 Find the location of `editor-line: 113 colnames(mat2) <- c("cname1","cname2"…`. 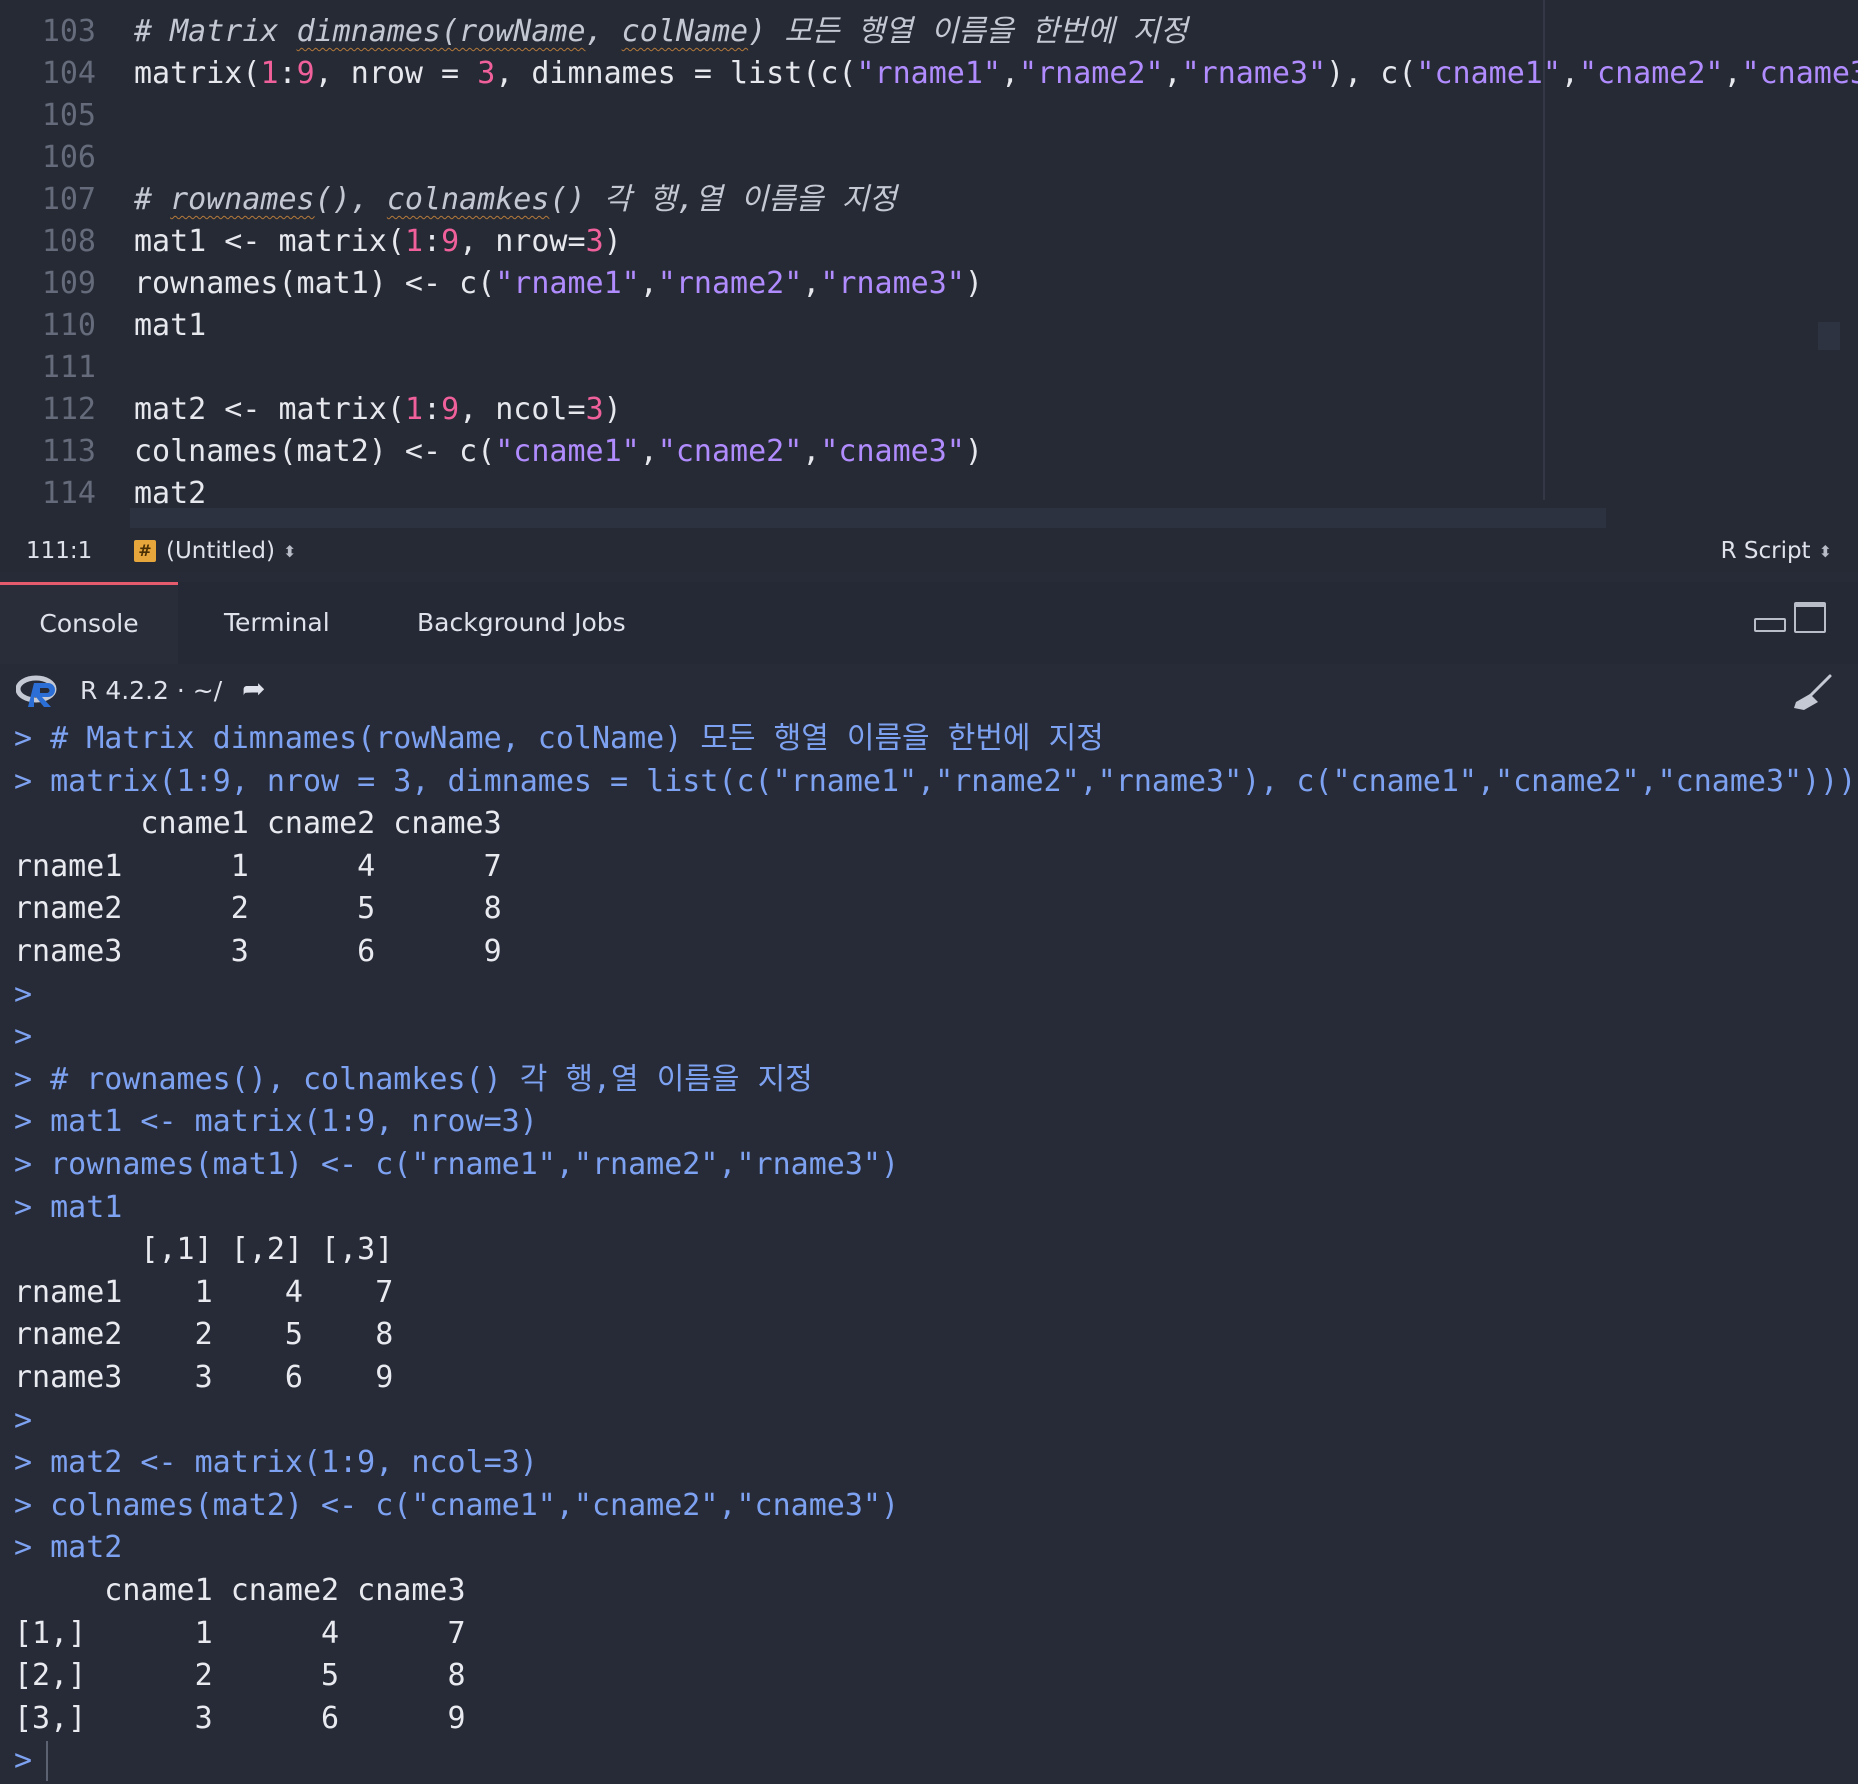

editor-line: 113 colnames(mat2) <- c("cname1","cname2"… is located at coordinates (929, 452).